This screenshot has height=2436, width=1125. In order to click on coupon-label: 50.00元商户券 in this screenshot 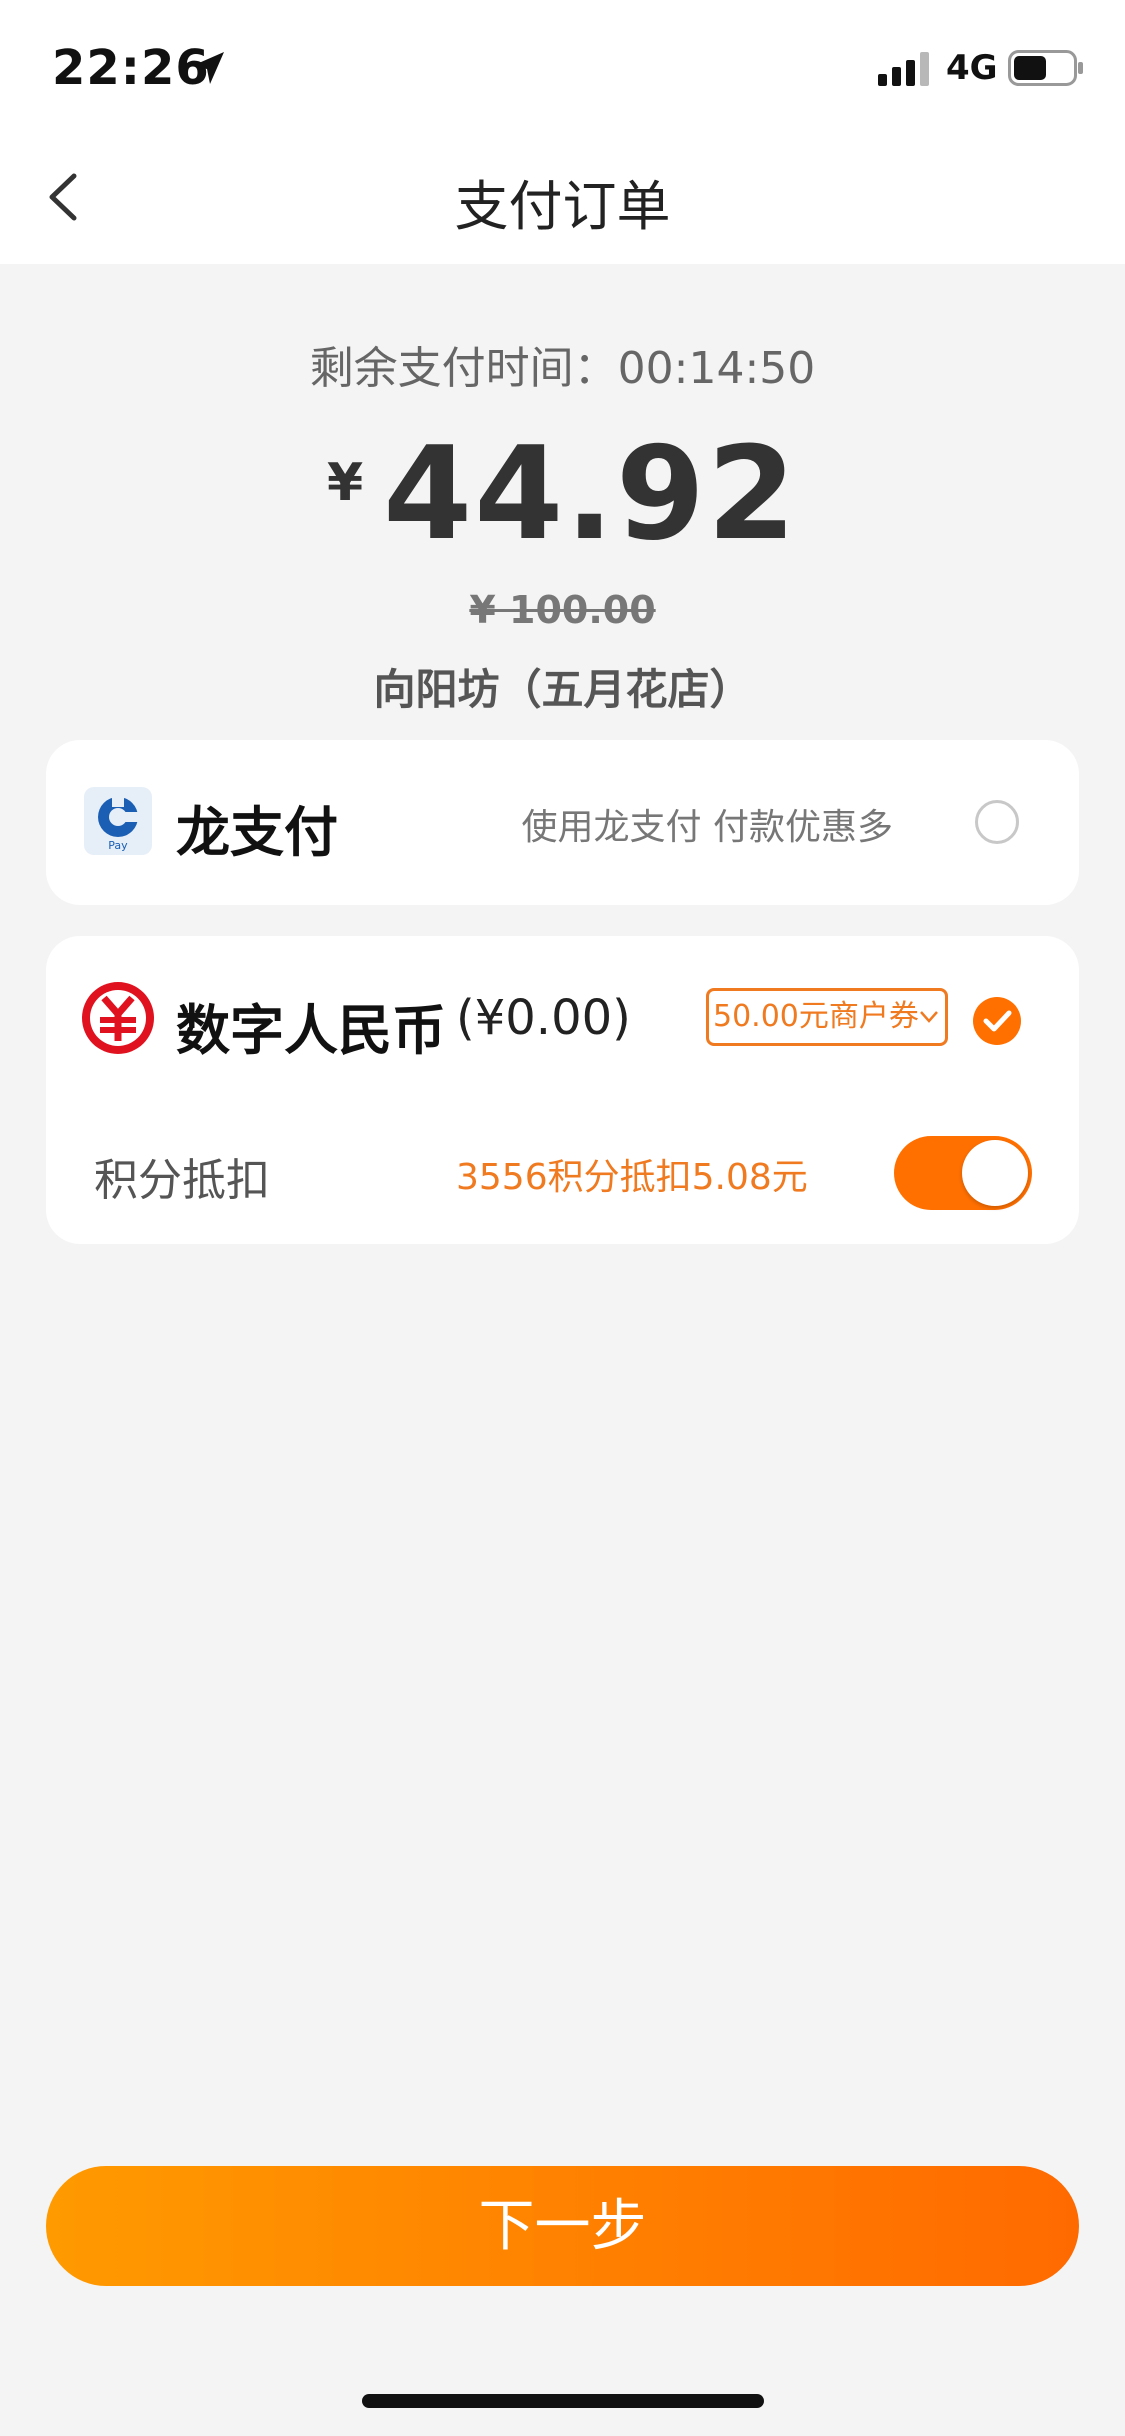, I will do `click(816, 1016)`.